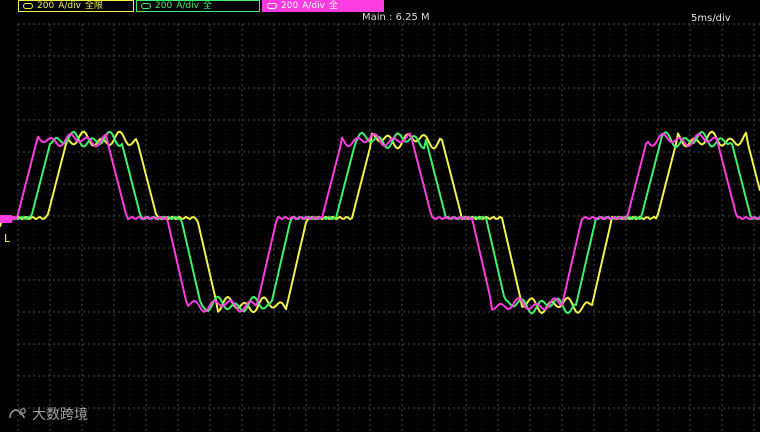  I want to click on watermark-icon, so click(17, 413).